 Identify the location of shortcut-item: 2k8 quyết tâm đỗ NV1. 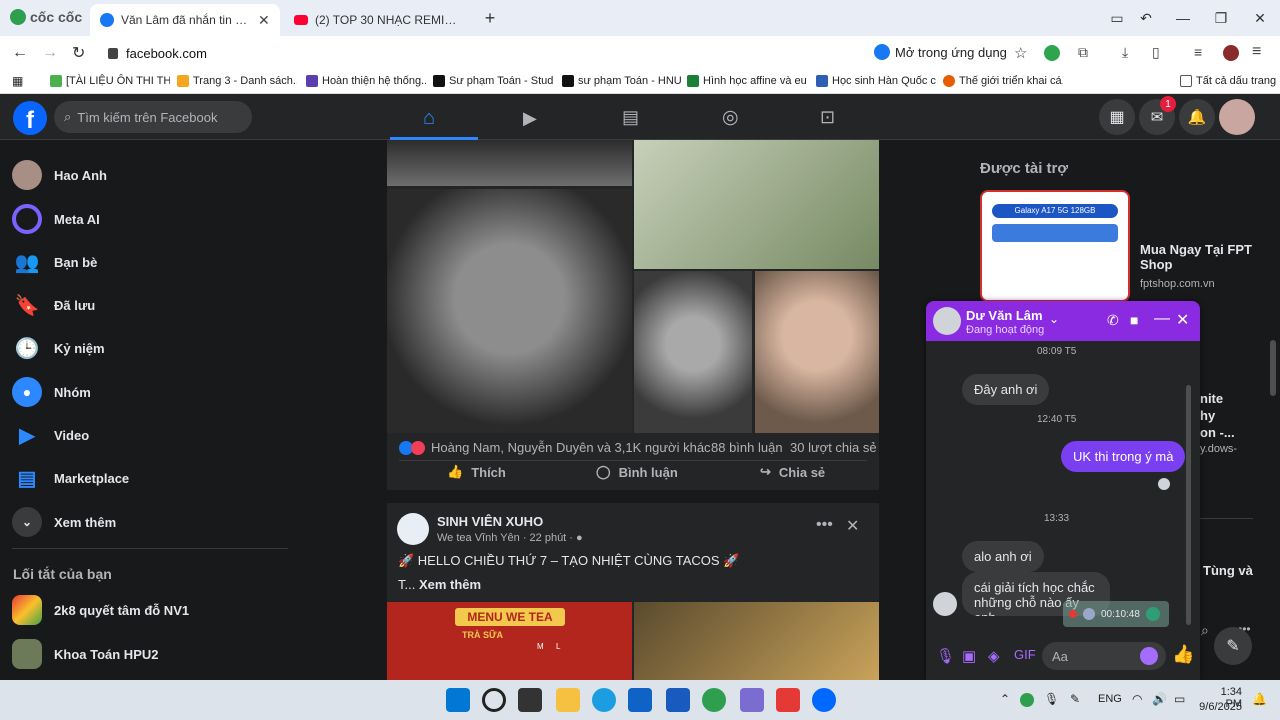
(100, 610).